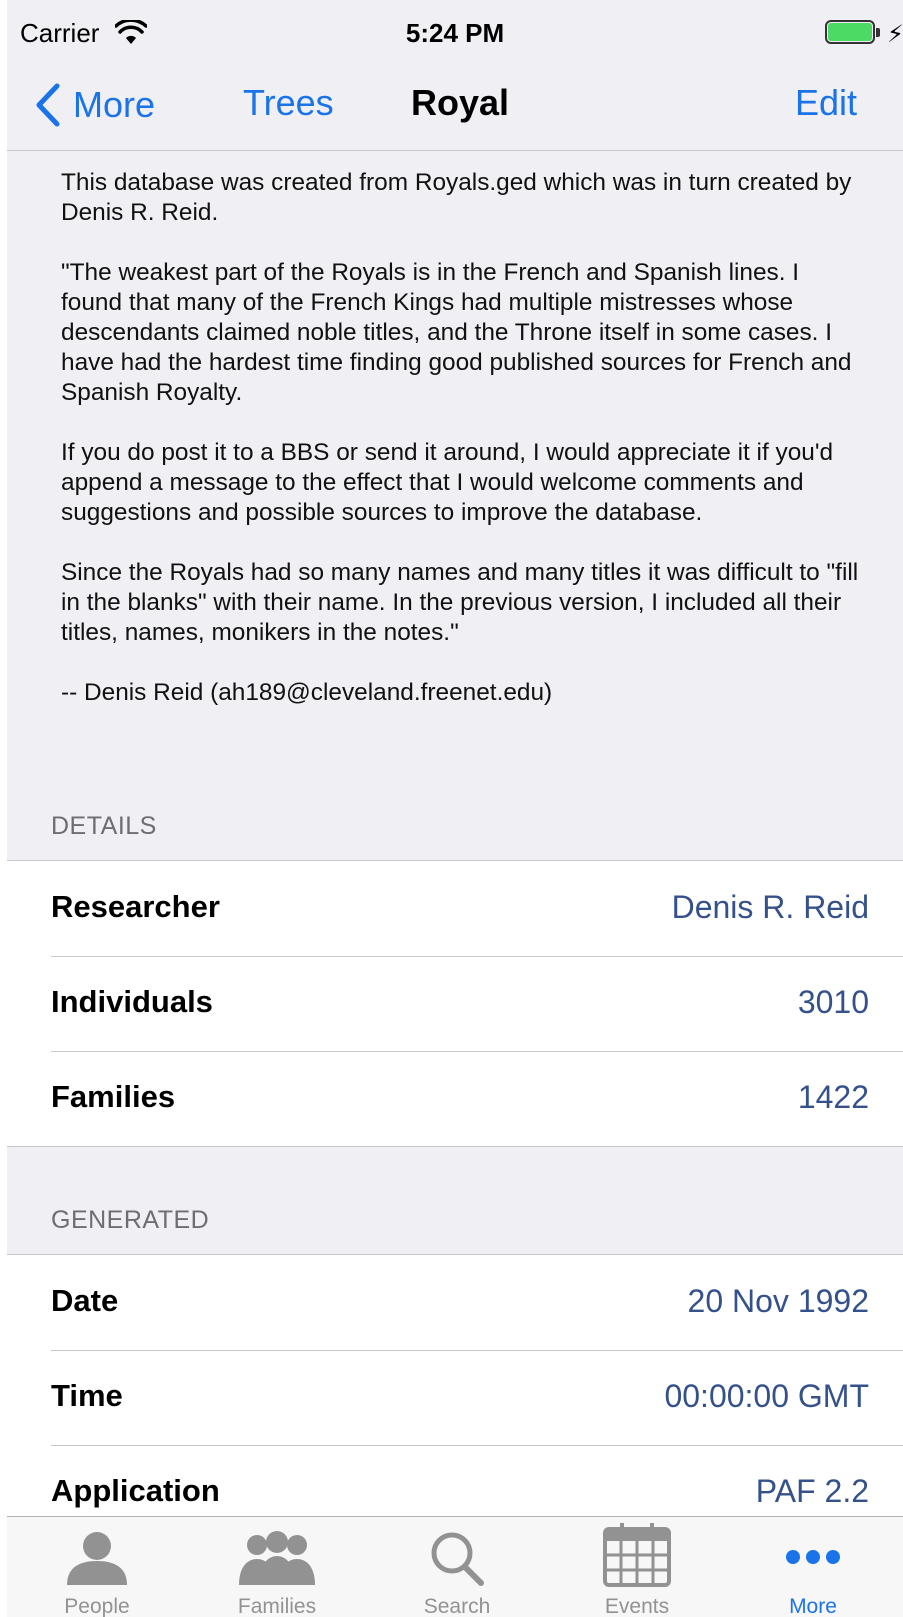 This screenshot has width=903, height=1617. What do you see at coordinates (813, 1606) in the screenshot?
I see `tab-label: More` at bounding box center [813, 1606].